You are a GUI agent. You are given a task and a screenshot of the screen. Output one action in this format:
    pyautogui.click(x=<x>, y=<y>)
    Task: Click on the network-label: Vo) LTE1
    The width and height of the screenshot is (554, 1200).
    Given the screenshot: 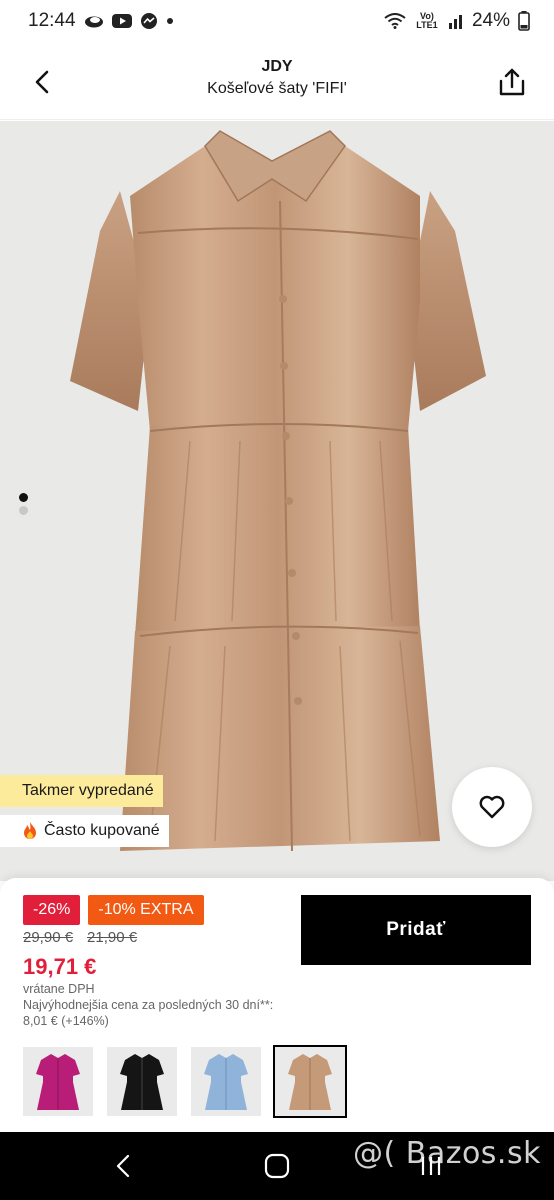 What is the action you would take?
    pyautogui.click(x=427, y=20)
    